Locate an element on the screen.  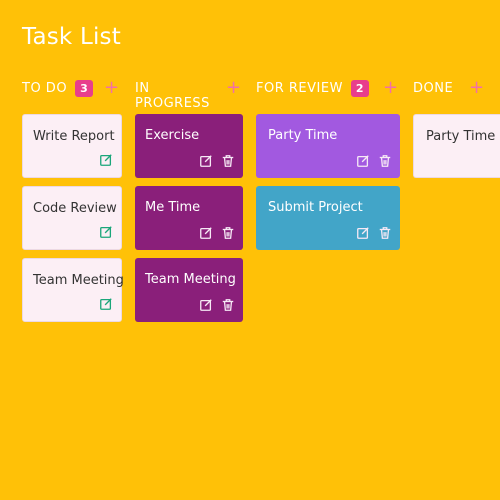
add-card-todo-button: + is located at coordinates (112, 87).